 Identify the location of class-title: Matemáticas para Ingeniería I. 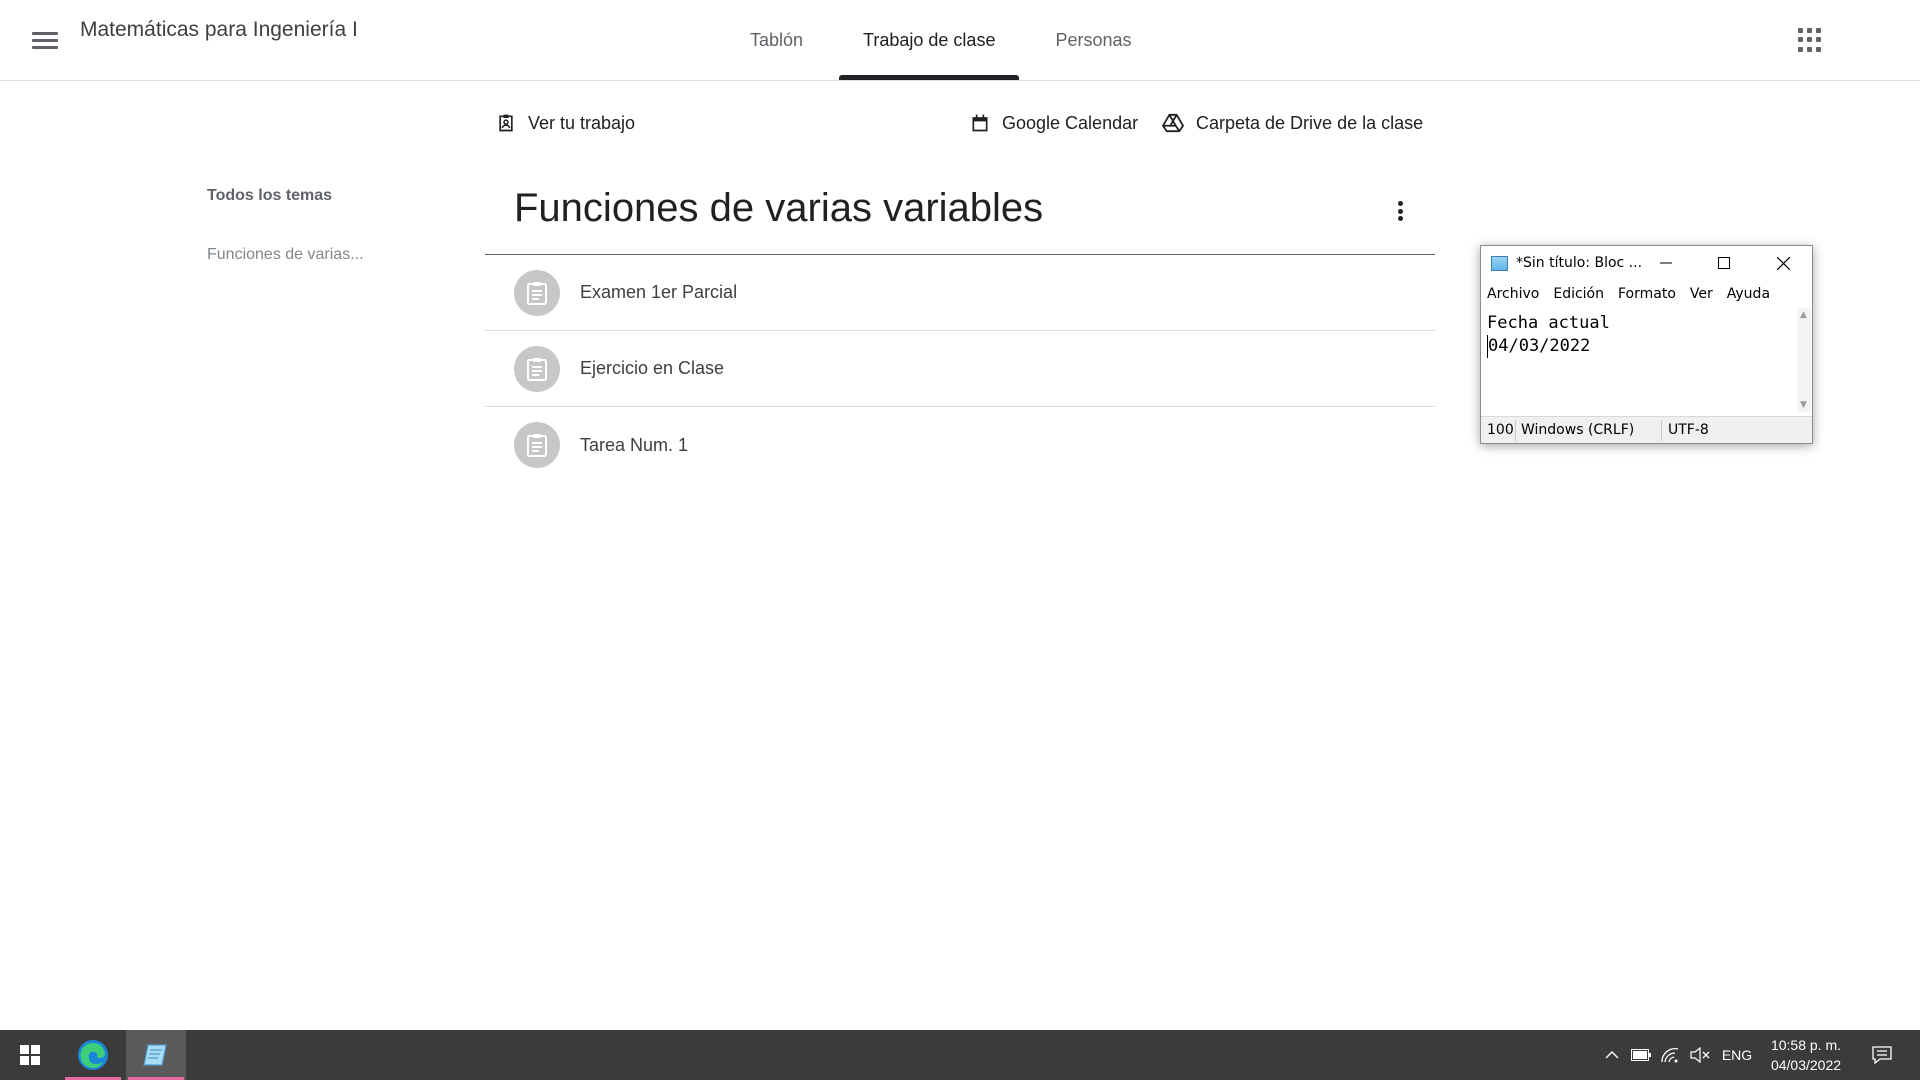
(219, 30).